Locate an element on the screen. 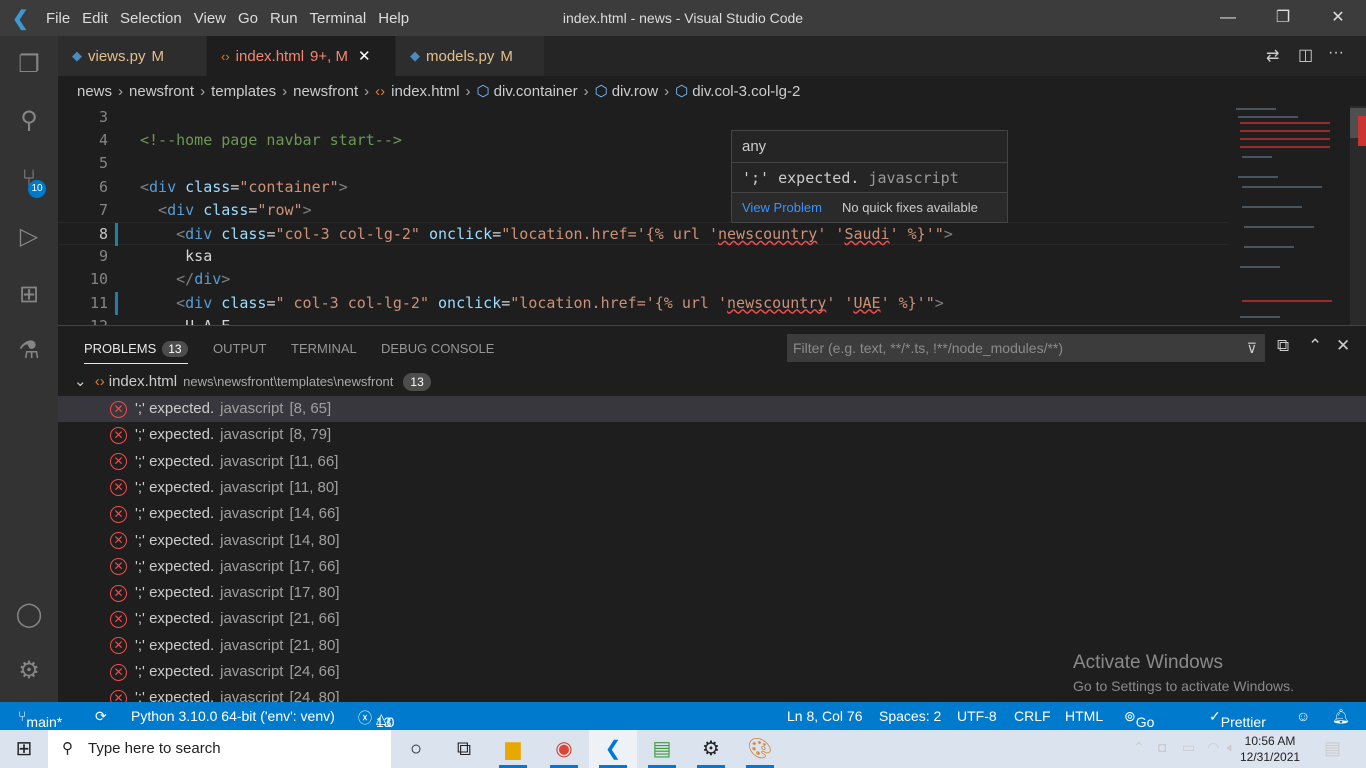 Image resolution: width=1366 pixels, height=768 pixels. menu-terminal: Terminal is located at coordinates (338, 18).